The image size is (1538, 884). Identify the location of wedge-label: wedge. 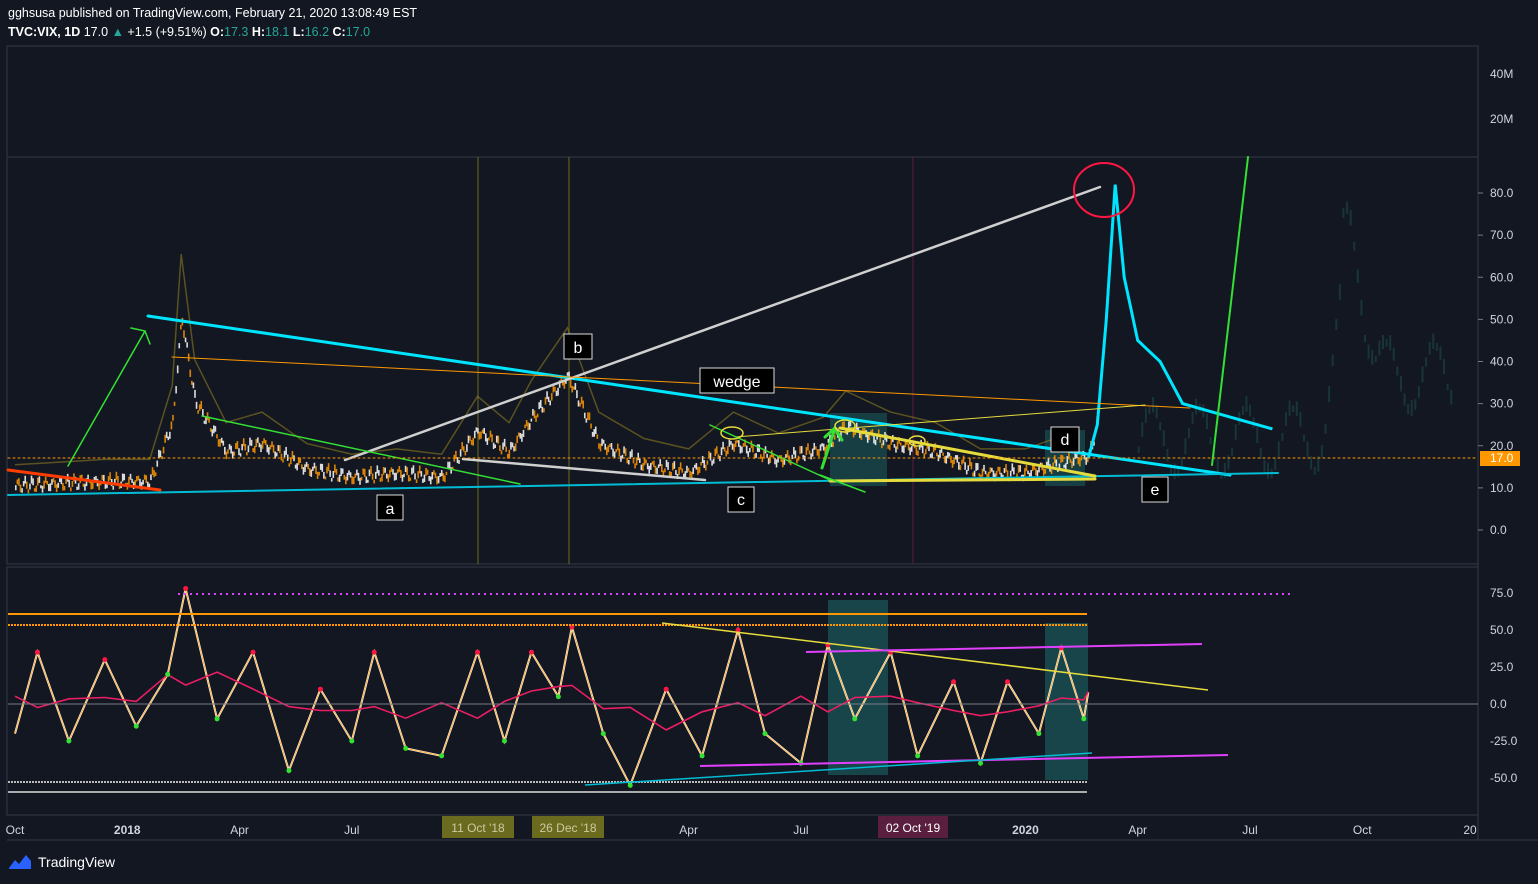
(736, 382).